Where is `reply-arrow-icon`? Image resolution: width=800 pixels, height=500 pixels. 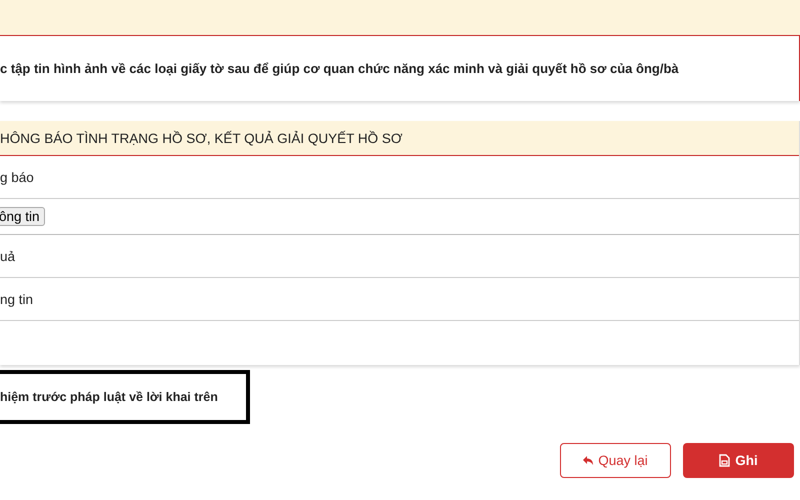
reply-arrow-icon is located at coordinates (588, 460).